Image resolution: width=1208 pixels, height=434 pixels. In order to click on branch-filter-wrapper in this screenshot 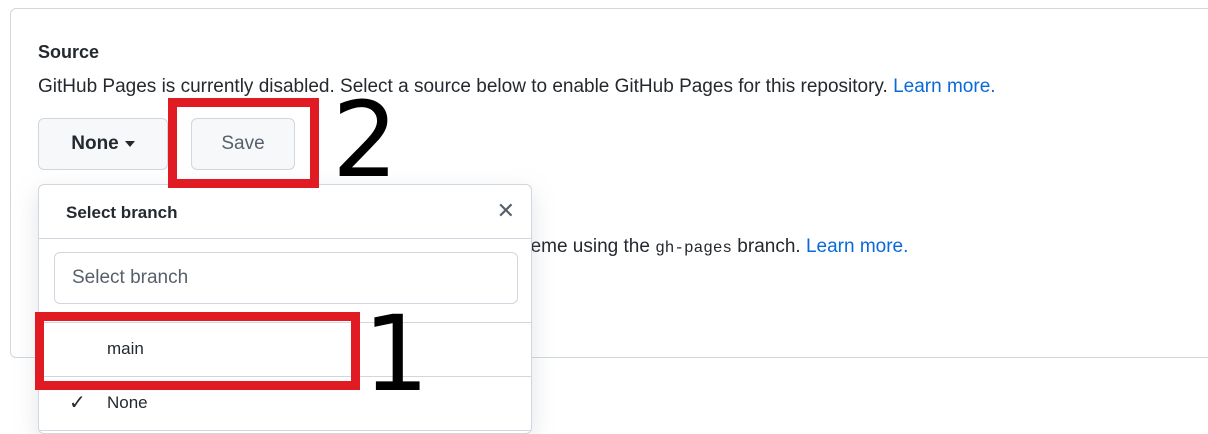, I will do `click(285, 281)`.